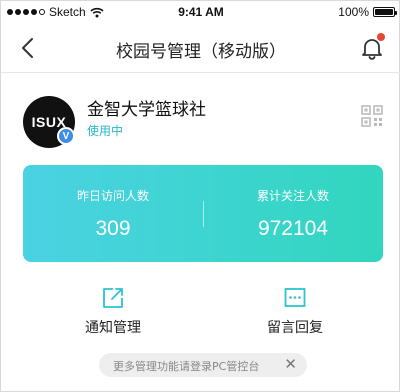 The width and height of the screenshot is (400, 392). I want to click on account-name: 金智大学篮球社, so click(146, 110).